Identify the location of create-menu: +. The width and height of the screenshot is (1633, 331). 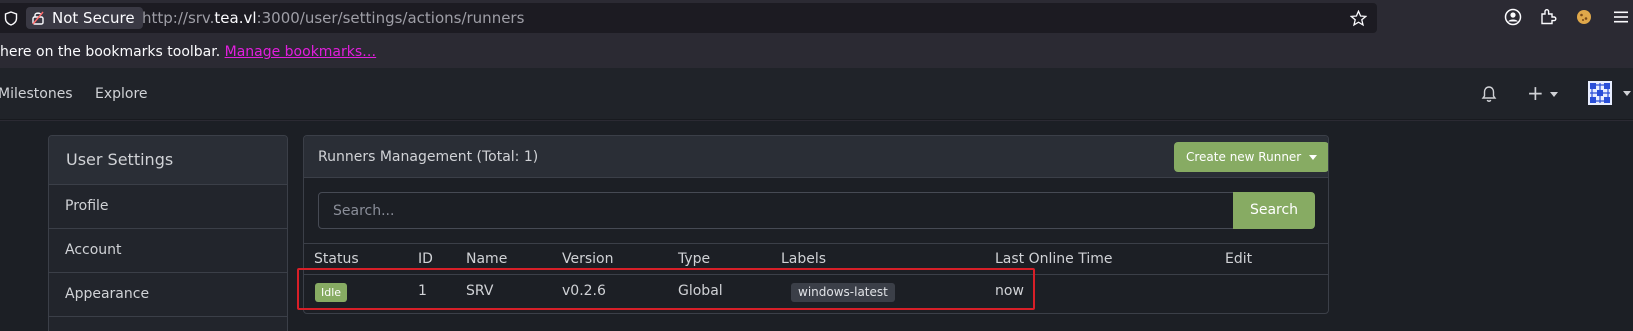
(1542, 93).